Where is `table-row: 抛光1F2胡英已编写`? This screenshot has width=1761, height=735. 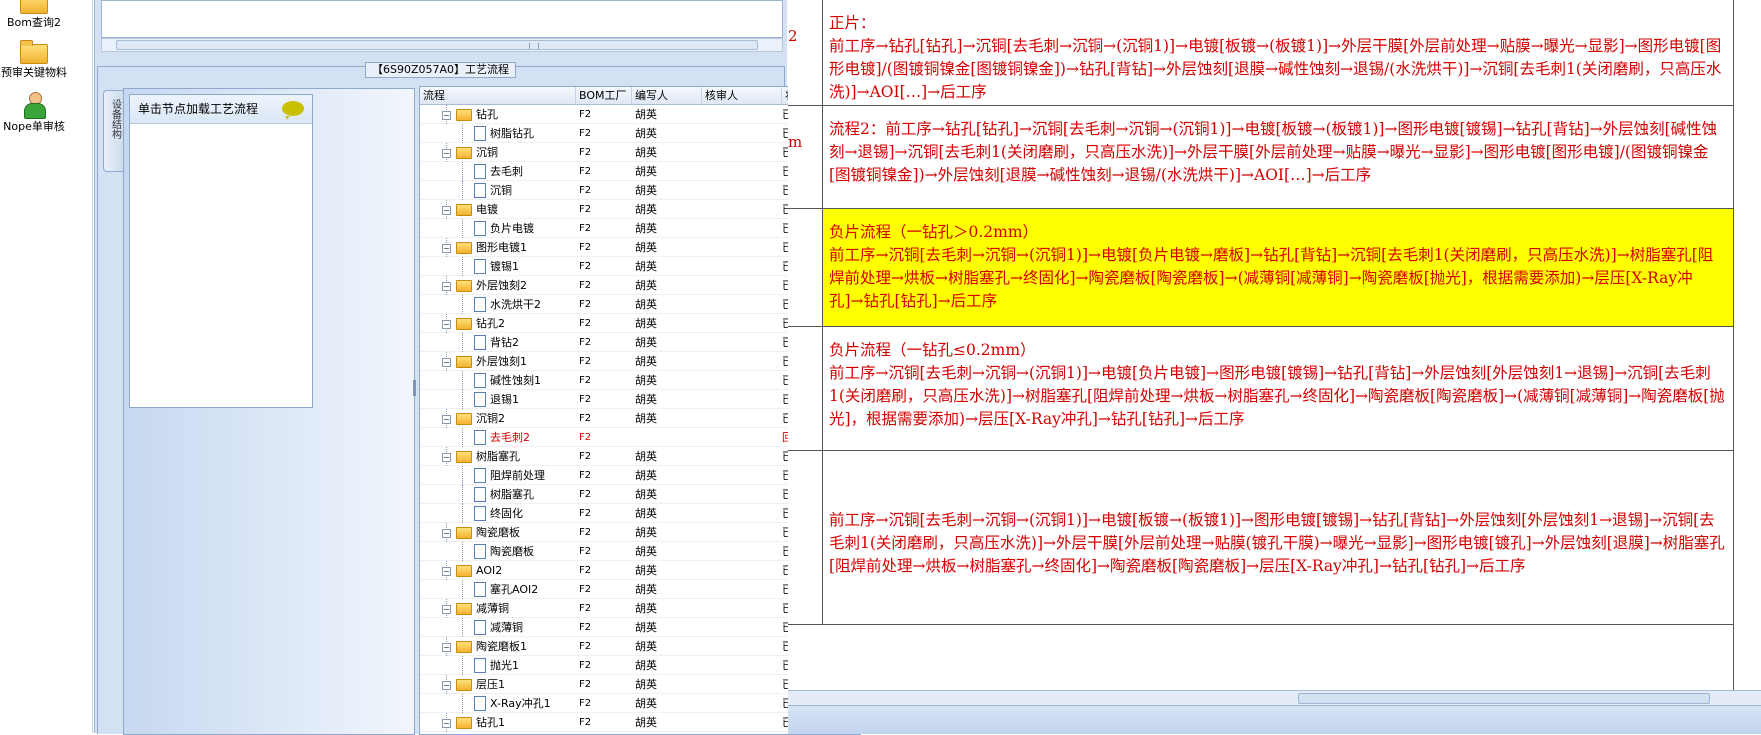
table-row: 抛光1F2胡英已编写 is located at coordinates (632, 665).